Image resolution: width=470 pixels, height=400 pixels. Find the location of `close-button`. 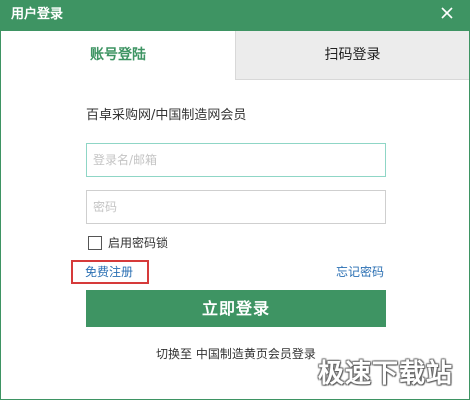

close-button is located at coordinates (447, 13).